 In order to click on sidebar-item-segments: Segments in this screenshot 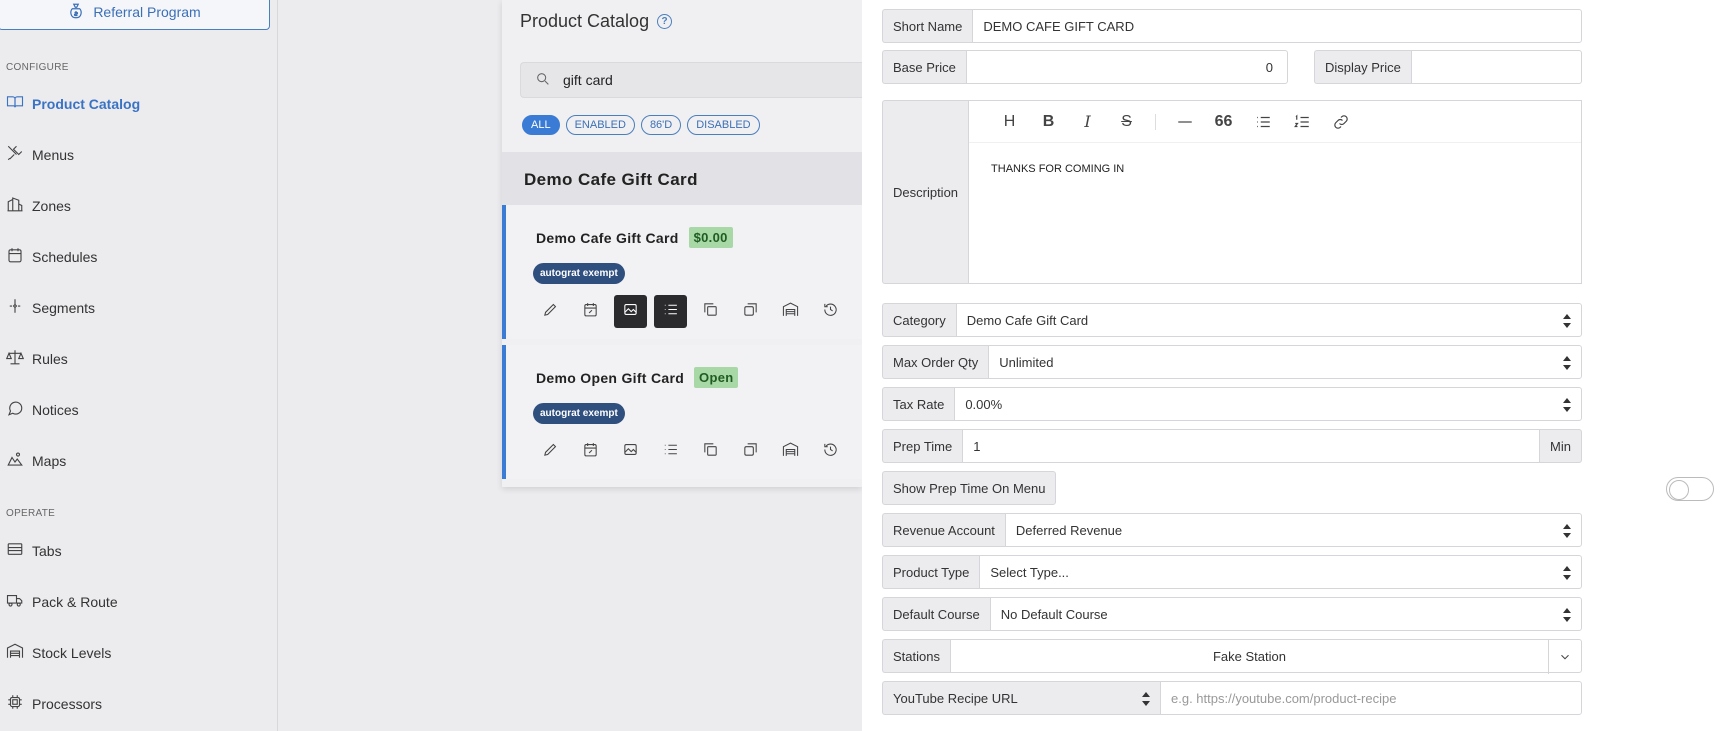, I will do `click(50, 307)`.